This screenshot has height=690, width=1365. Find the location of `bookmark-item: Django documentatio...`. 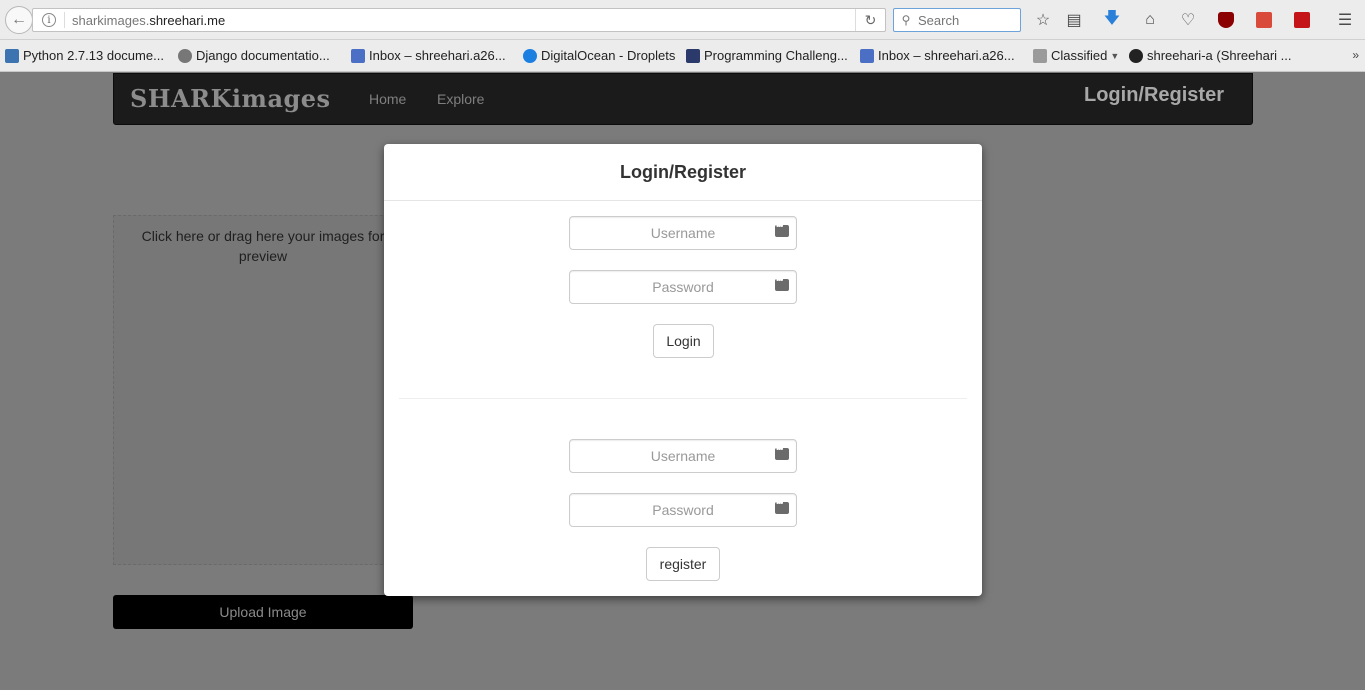

bookmark-item: Django documentatio... is located at coordinates (254, 55).